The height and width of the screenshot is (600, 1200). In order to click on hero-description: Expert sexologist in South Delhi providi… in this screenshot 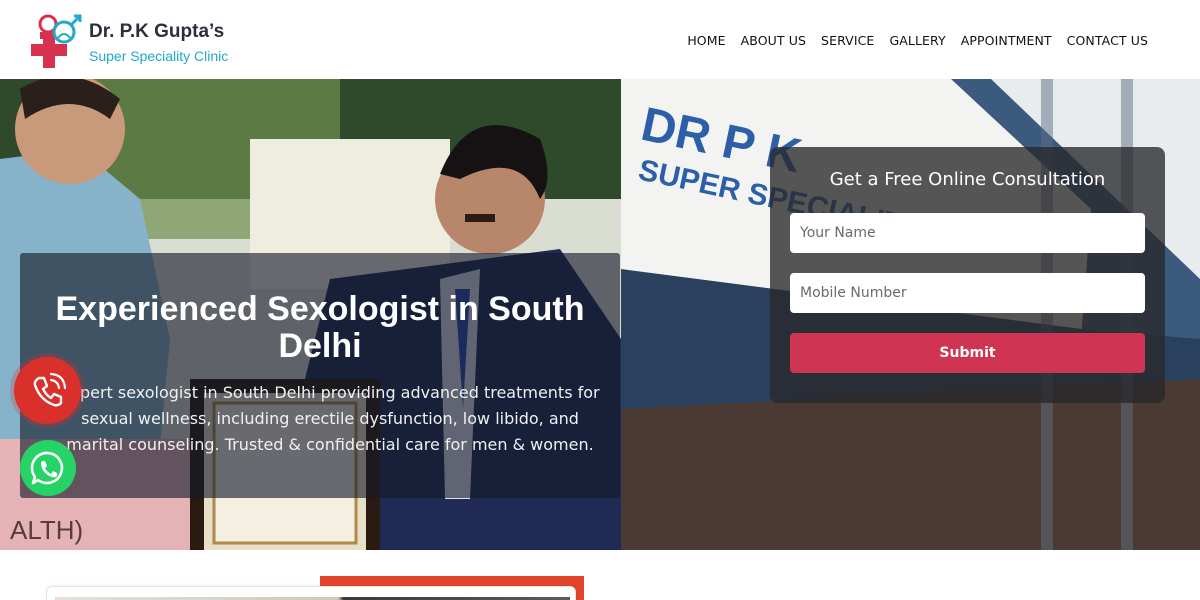, I will do `click(330, 418)`.